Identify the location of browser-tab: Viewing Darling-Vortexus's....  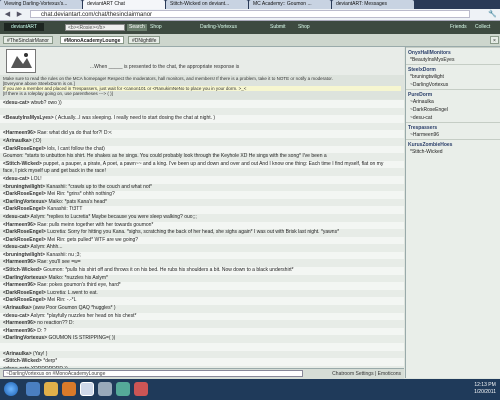
(41, 4).